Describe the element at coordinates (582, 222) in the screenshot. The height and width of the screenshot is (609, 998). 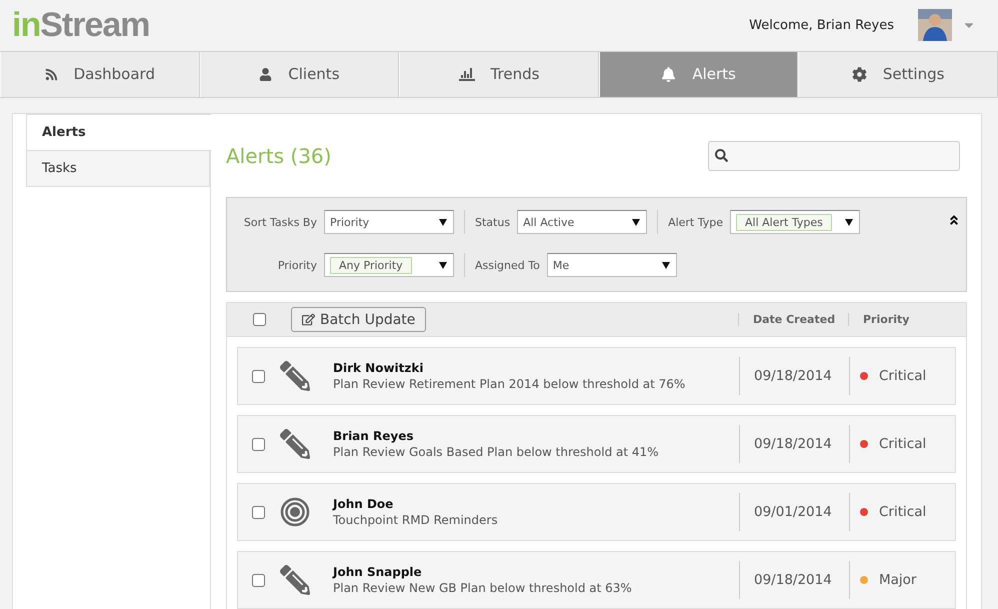
I see `filter-select: All Active` at that location.